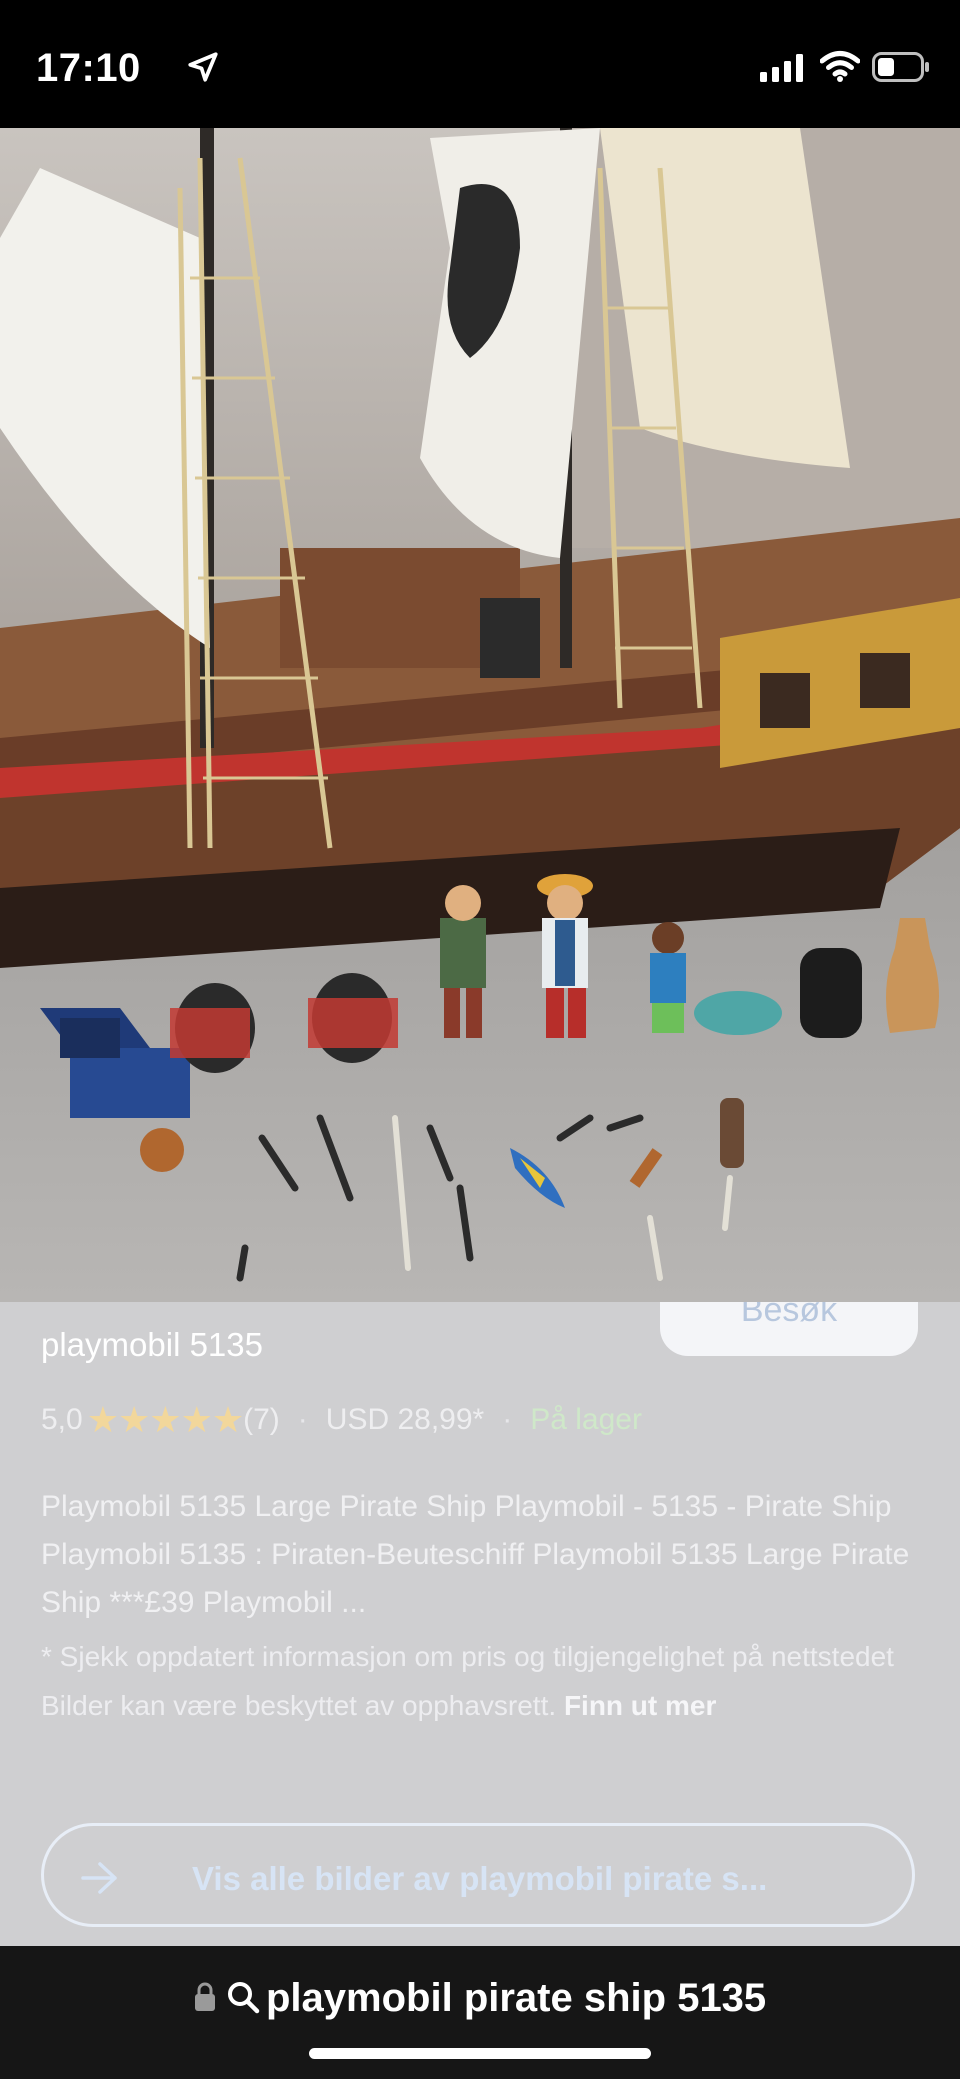 Image resolution: width=960 pixels, height=2079 pixels. I want to click on rating-value: 5,0, so click(62, 1419).